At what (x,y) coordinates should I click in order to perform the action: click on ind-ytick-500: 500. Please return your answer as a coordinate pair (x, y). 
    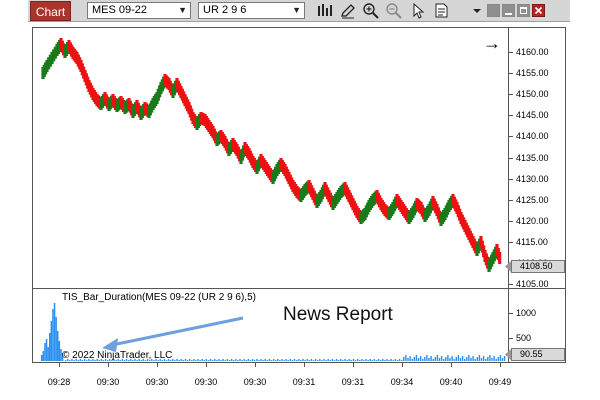
    Looking at the image, I should click on (524, 338).